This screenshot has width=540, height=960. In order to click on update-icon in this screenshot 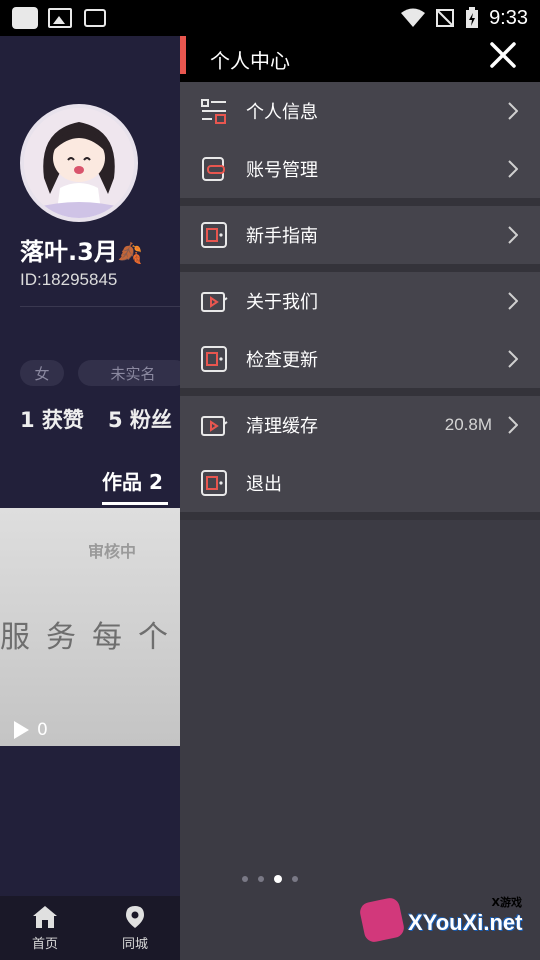, I will do `click(214, 359)`.